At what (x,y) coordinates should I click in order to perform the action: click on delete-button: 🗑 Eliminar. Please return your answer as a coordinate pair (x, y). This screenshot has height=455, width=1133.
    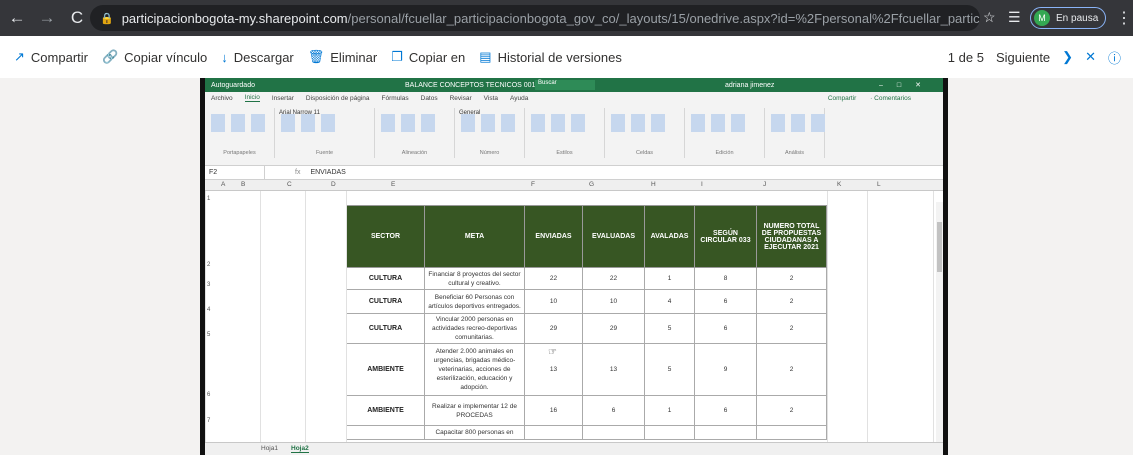
    Looking at the image, I should click on (342, 57).